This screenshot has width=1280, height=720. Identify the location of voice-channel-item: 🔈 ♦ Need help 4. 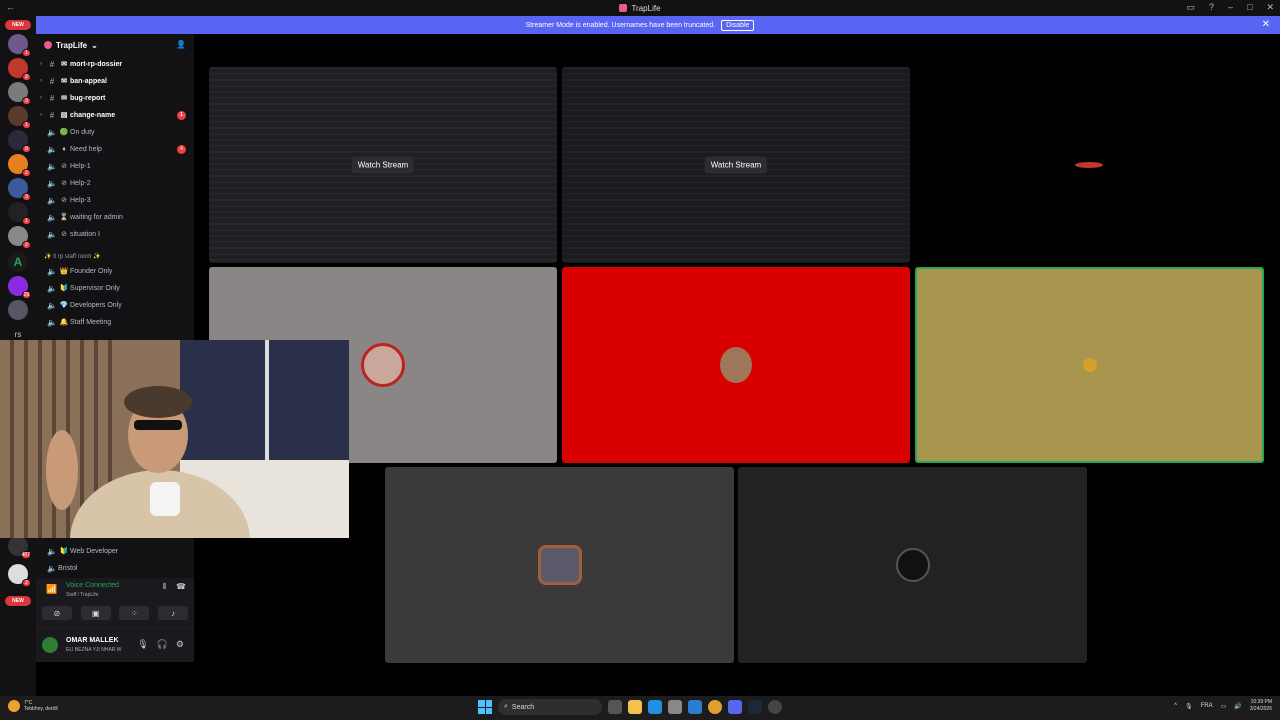
(115, 149).